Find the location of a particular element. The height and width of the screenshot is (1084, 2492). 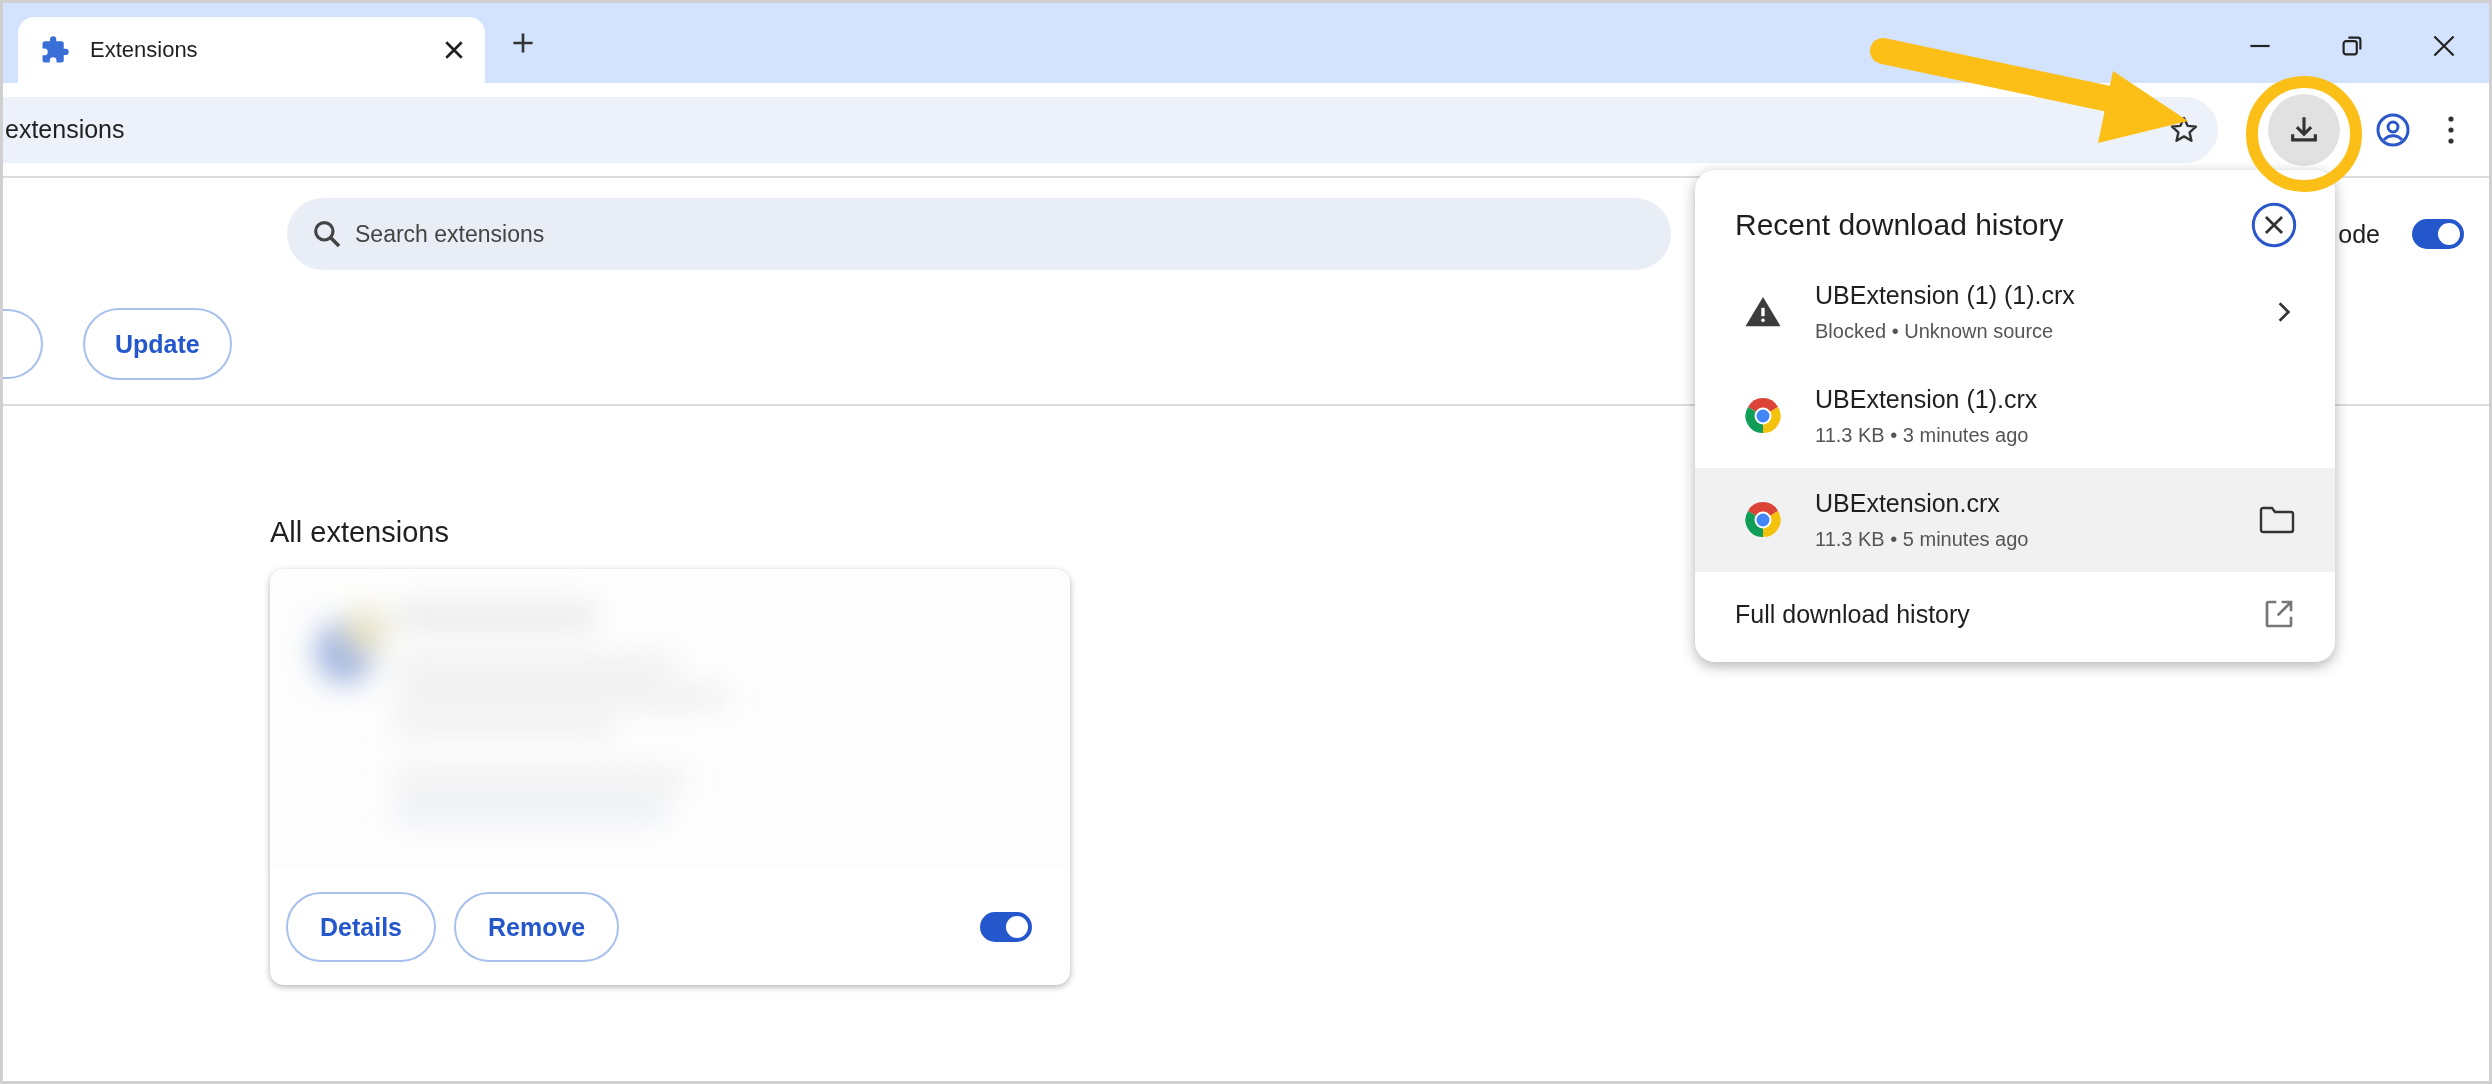

section-title: All extensions is located at coordinates (359, 532).